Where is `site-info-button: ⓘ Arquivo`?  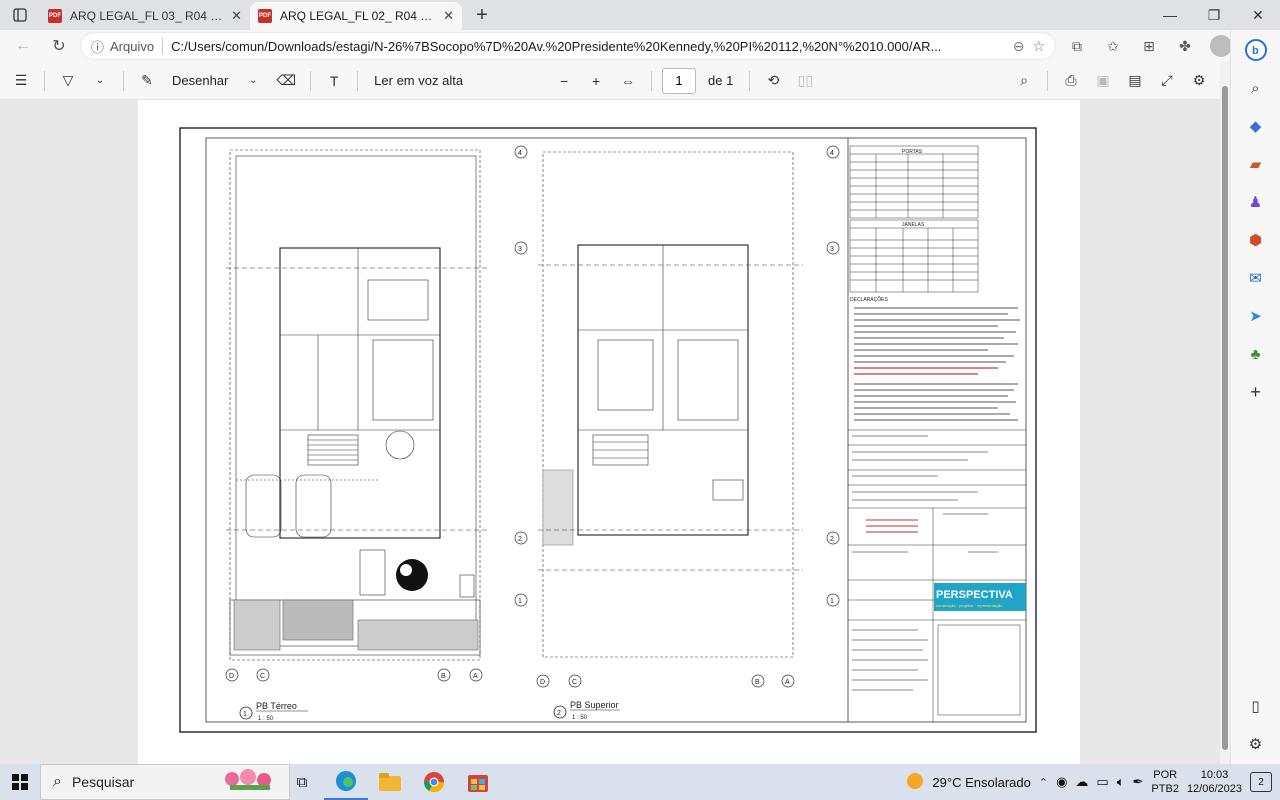 site-info-button: ⓘ Arquivo is located at coordinates (122, 46).